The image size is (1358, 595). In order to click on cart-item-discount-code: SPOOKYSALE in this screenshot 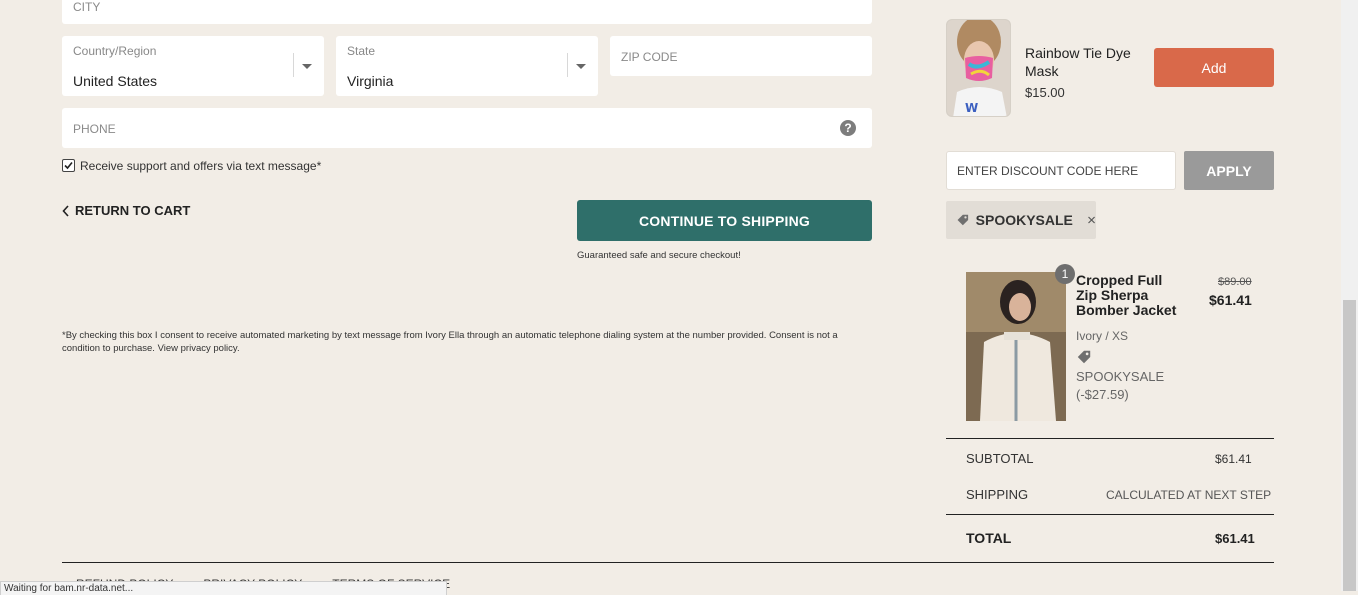, I will do `click(1120, 376)`.